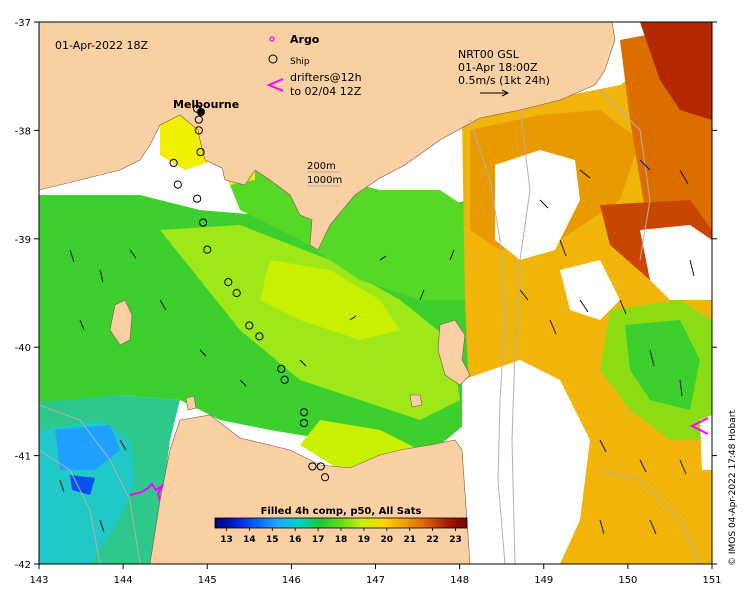 The image size is (750, 600). I want to click on y-tick-label: -37, so click(23, 23).